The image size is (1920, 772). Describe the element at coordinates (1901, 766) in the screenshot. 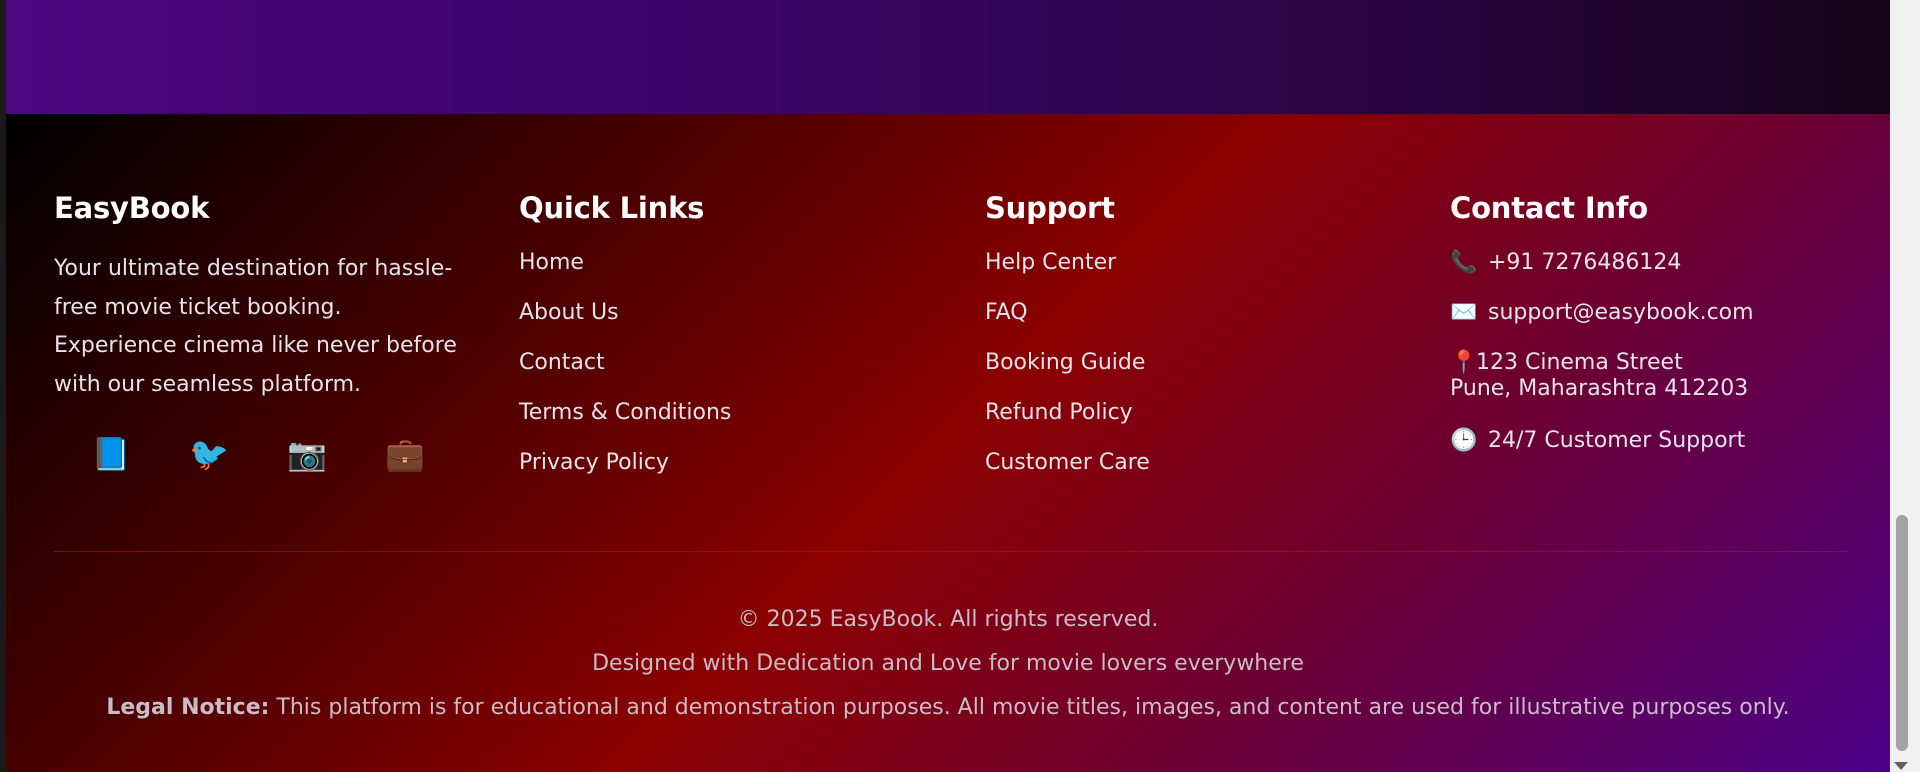

I see `scroll-down-arrow-icon` at that location.